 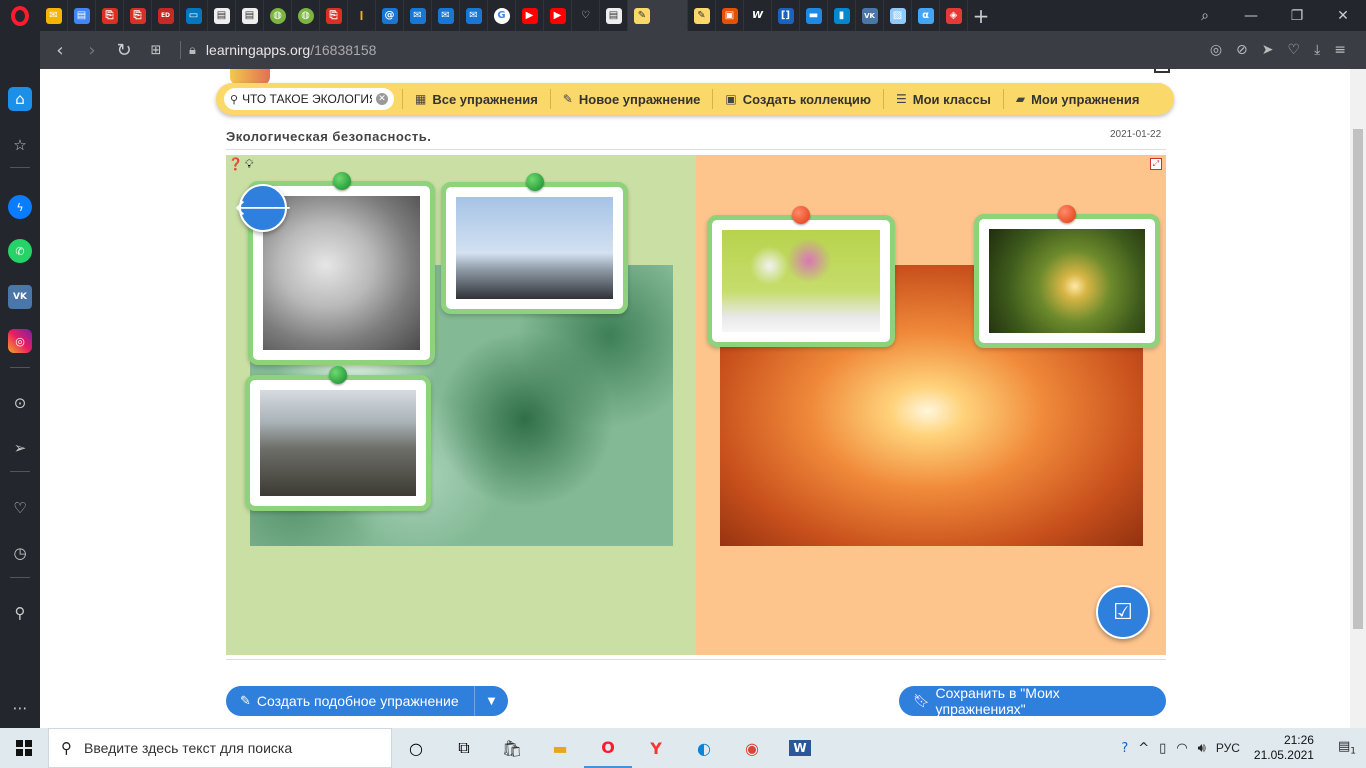 What do you see at coordinates (235, 164) in the screenshot?
I see `help-icon: ❓` at bounding box center [235, 164].